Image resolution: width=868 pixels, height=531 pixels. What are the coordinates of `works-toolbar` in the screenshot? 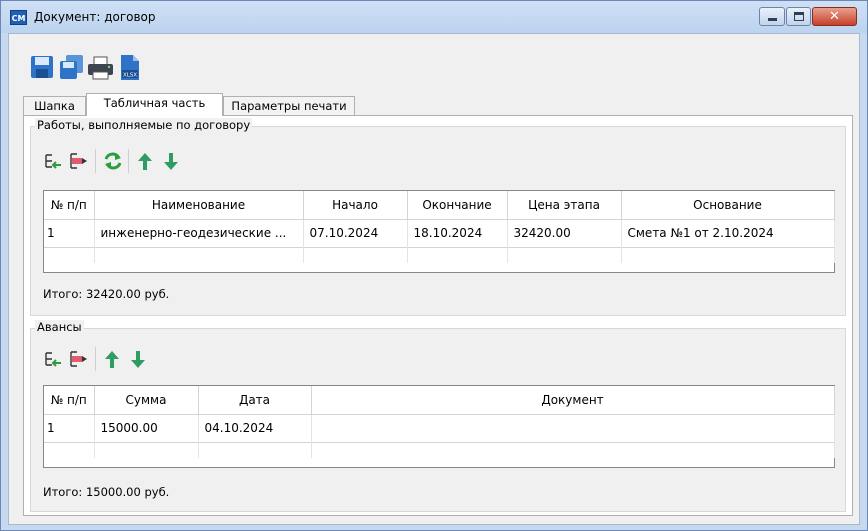 It's located at (112, 161).